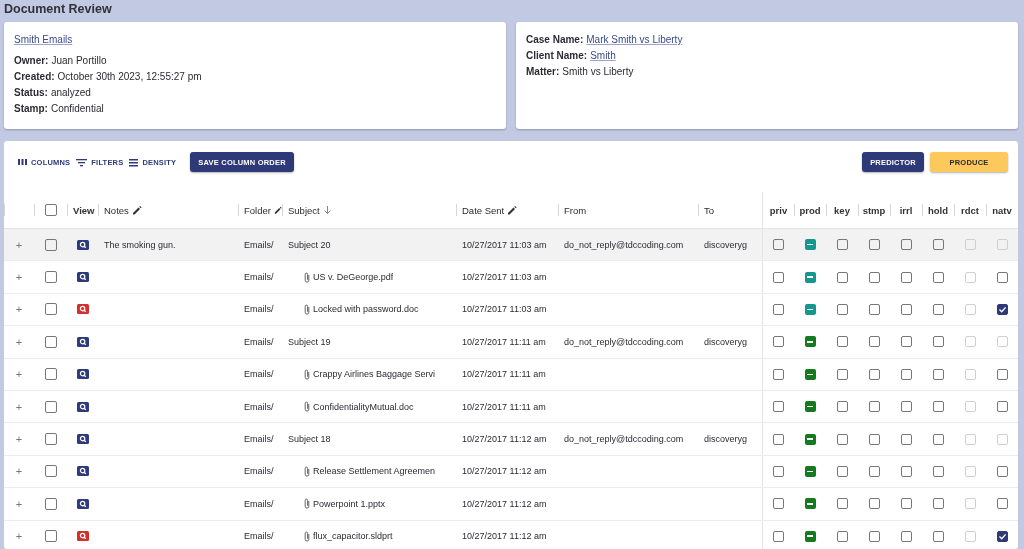 This screenshot has width=1024, height=549. What do you see at coordinates (1002, 210) in the screenshot?
I see `column-header: natv` at bounding box center [1002, 210].